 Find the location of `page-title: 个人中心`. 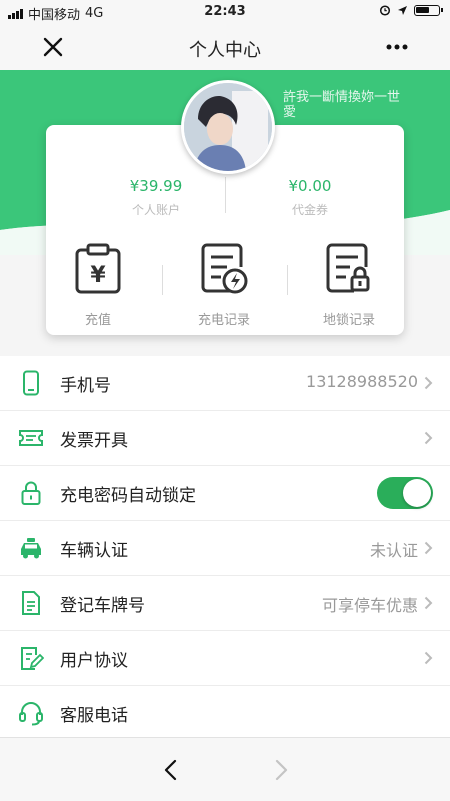

page-title: 个人中心 is located at coordinates (225, 50).